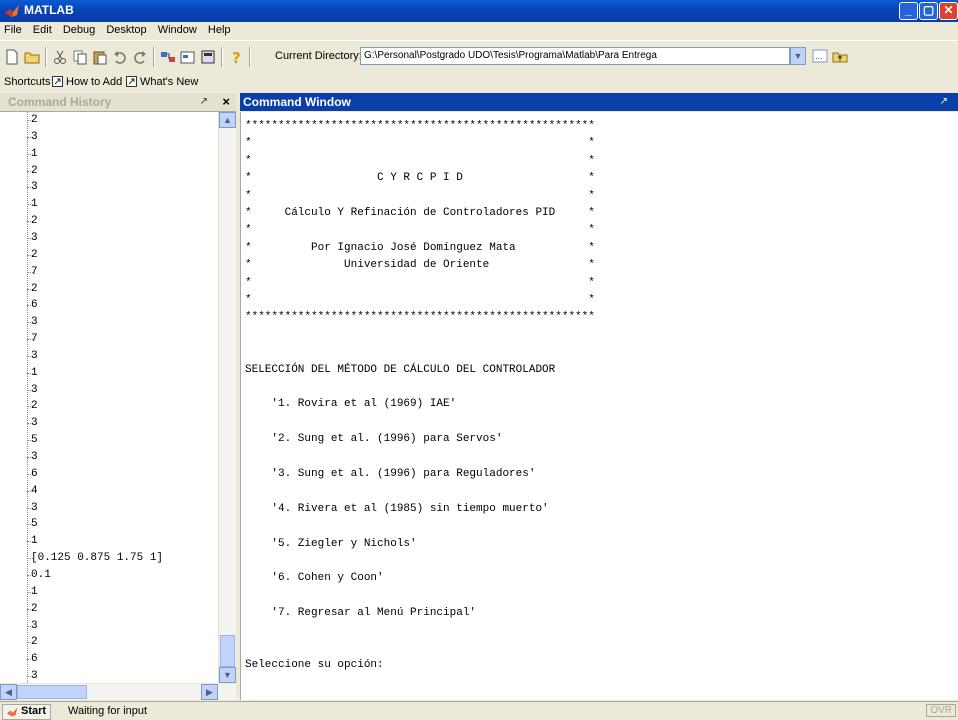  What do you see at coordinates (318, 56) in the screenshot?
I see `current-directory-label: Current Directory:` at bounding box center [318, 56].